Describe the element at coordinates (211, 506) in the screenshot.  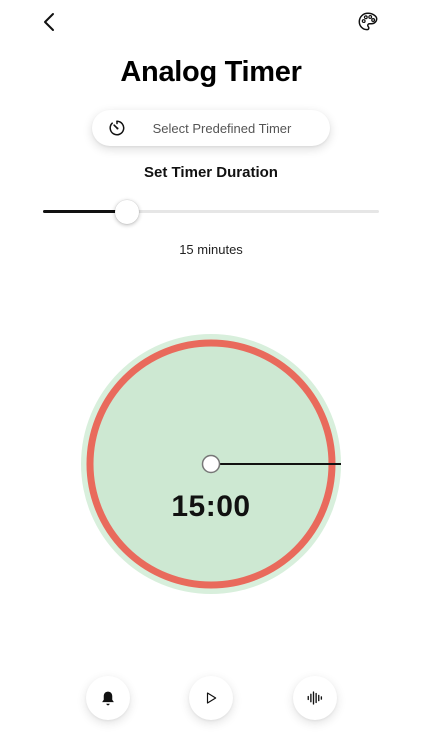
I see `clock-time-display: 15:00` at that location.